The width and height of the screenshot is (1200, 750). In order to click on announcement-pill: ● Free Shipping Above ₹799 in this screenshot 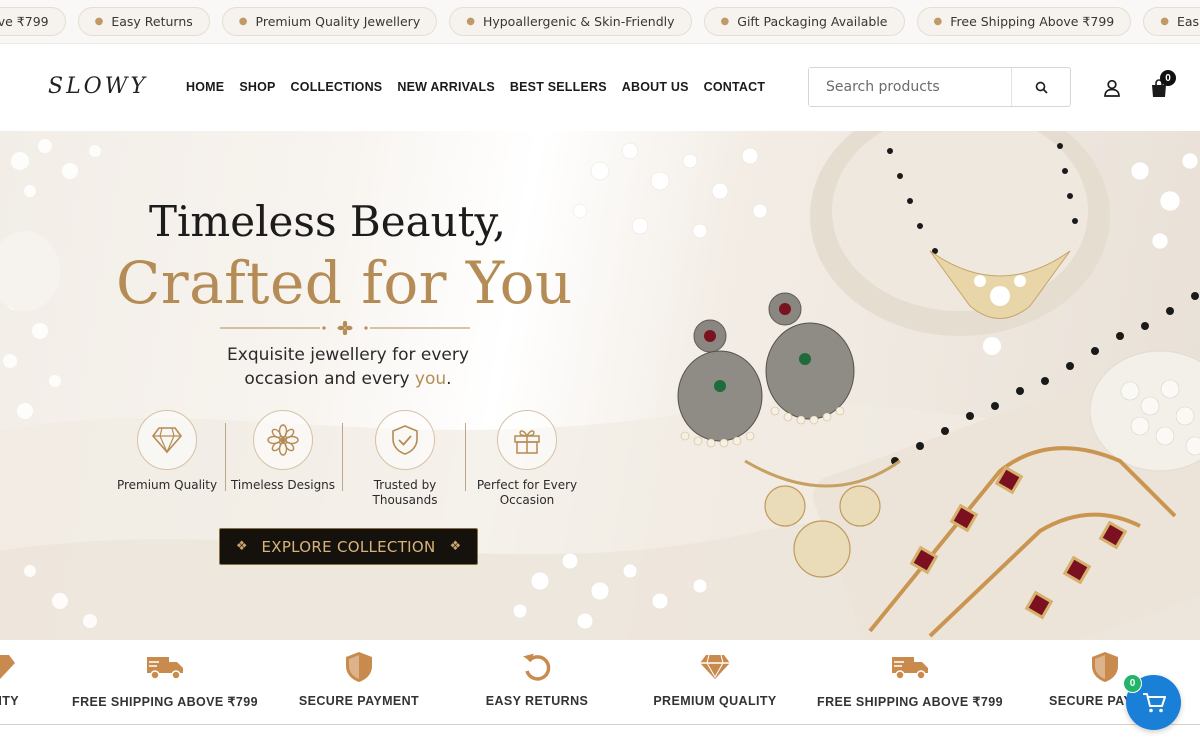, I will do `click(1024, 21)`.